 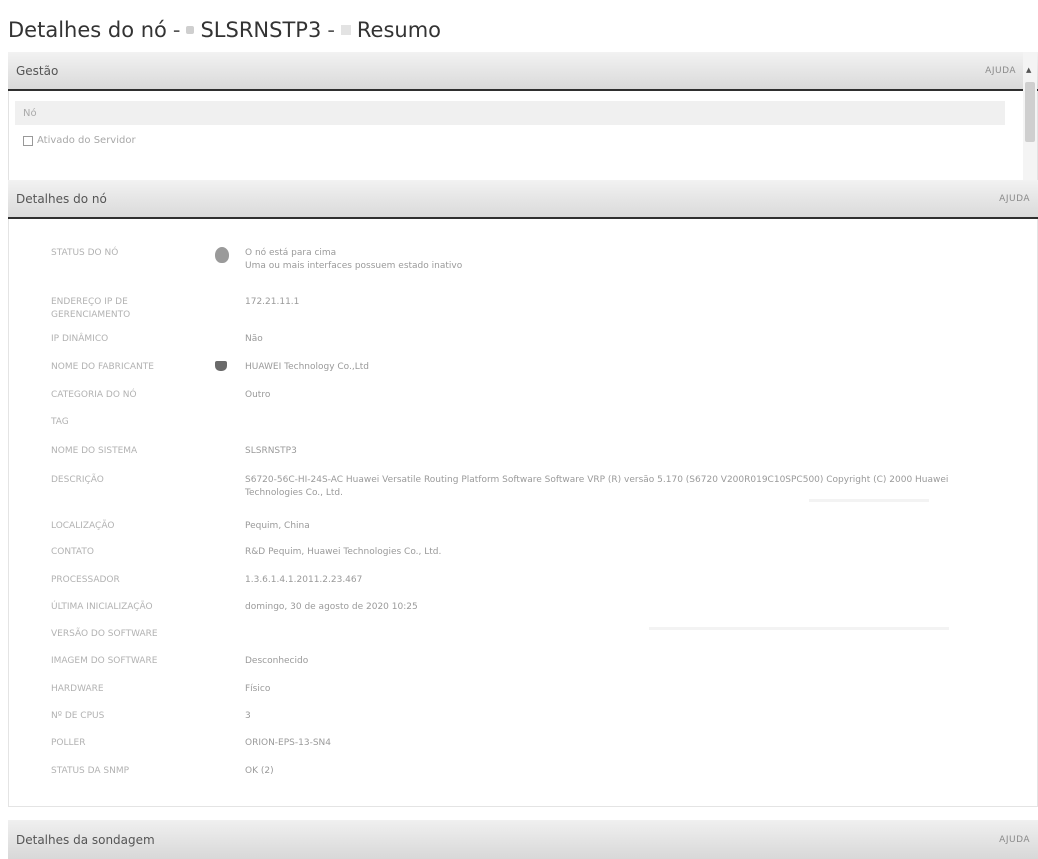 I want to click on management-panel-title: Gestão, so click(x=37, y=70).